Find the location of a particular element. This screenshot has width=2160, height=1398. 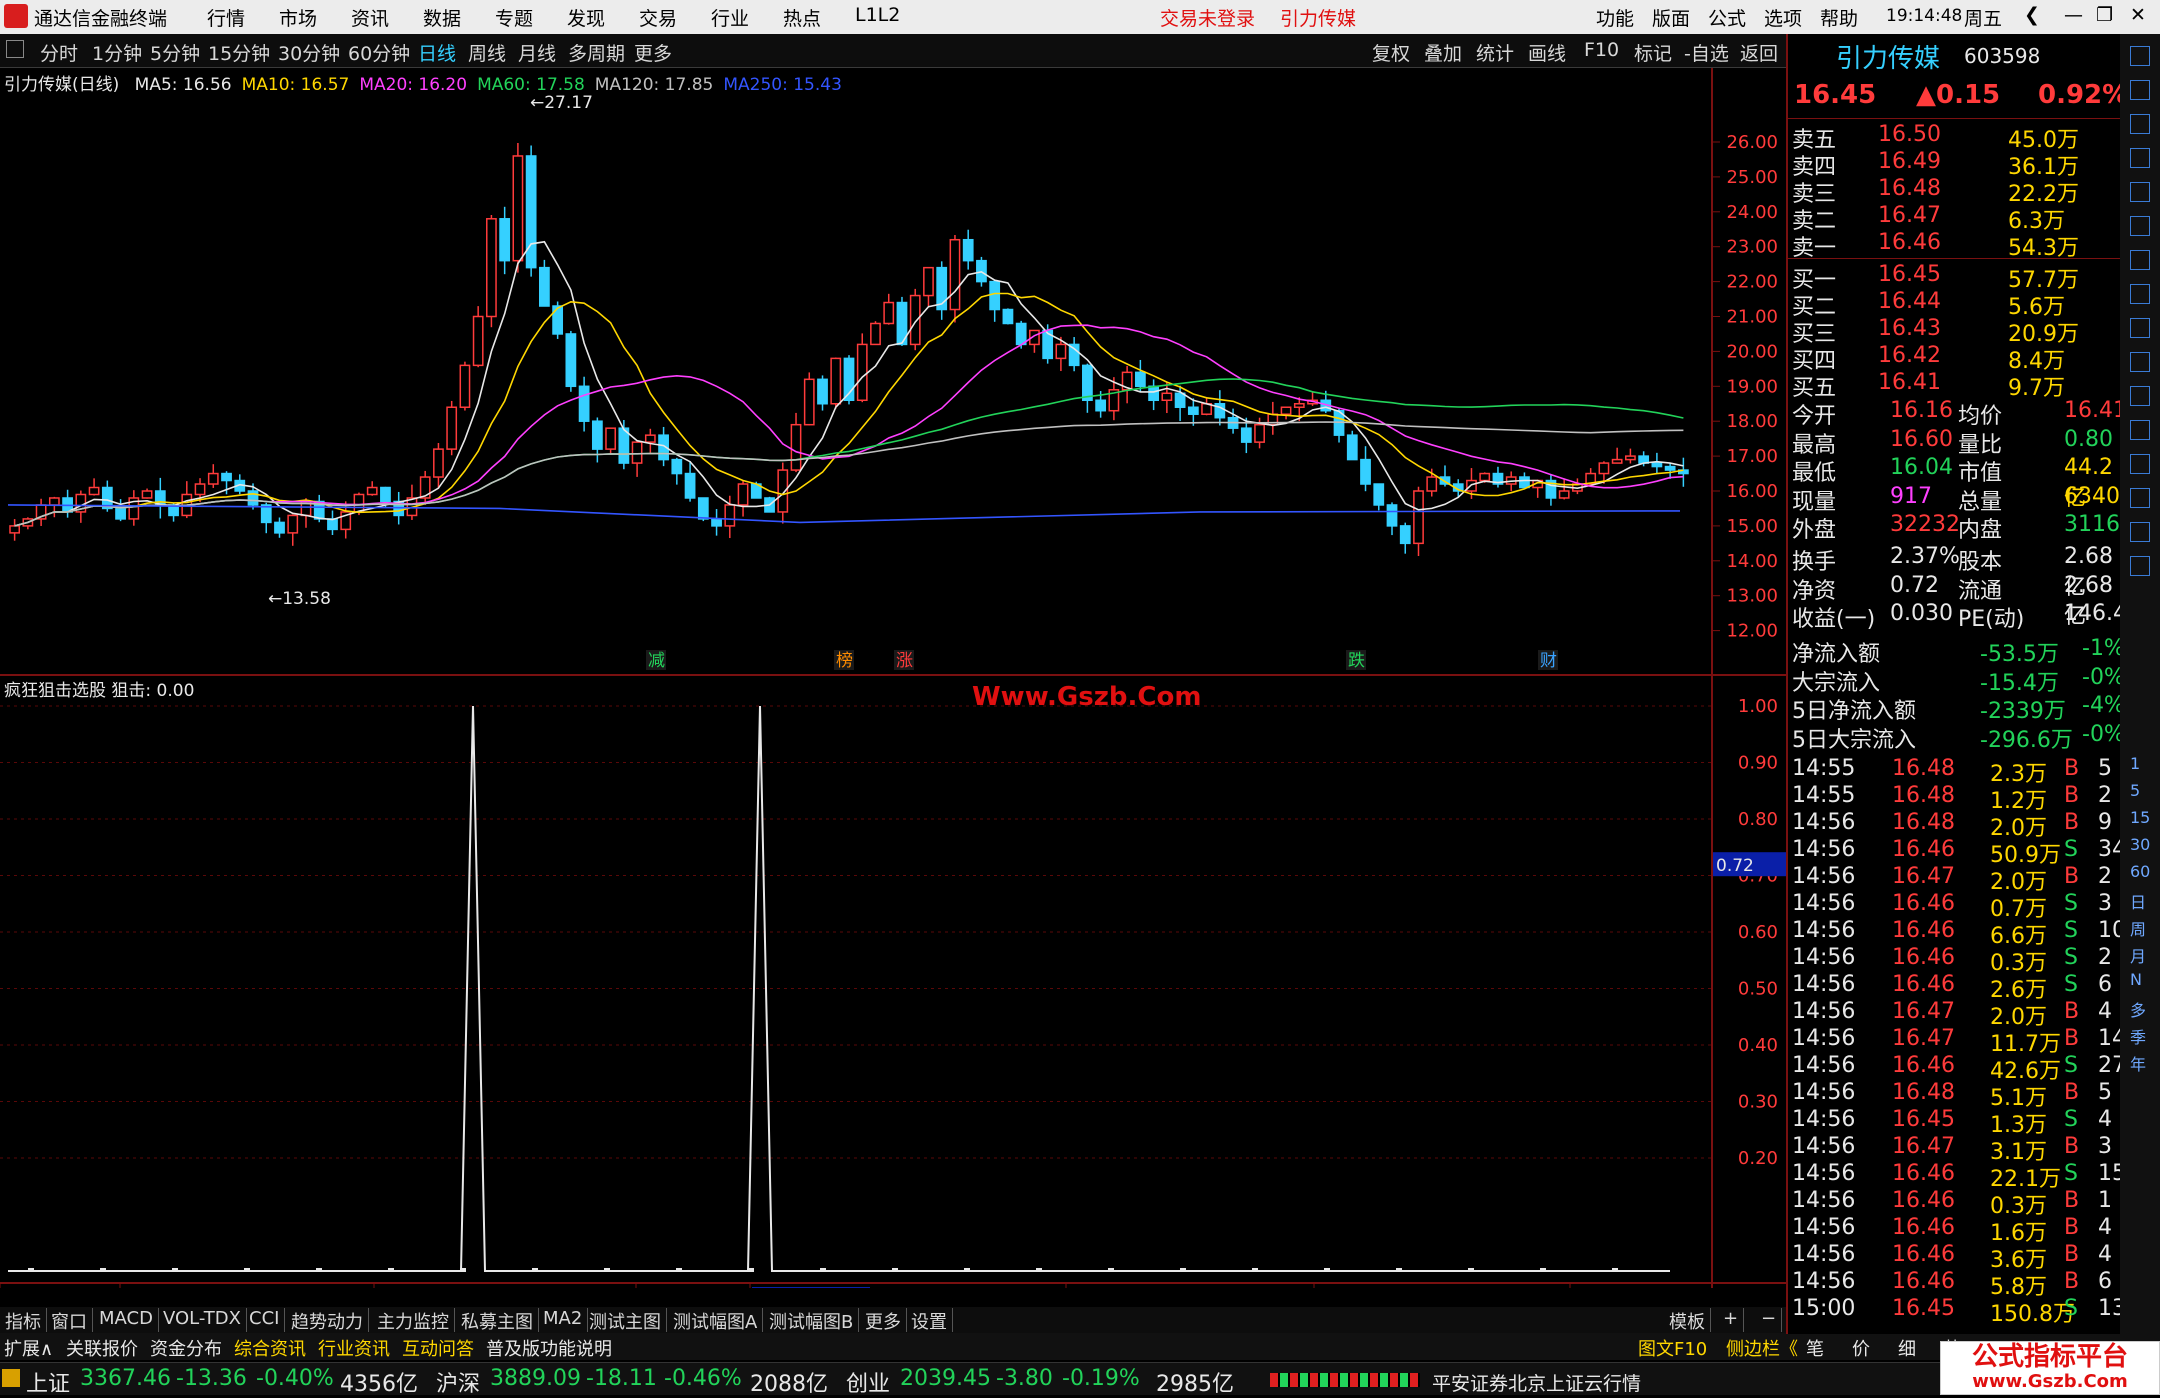

ext-tab-zijin: 资金分布 is located at coordinates (186, 1348).